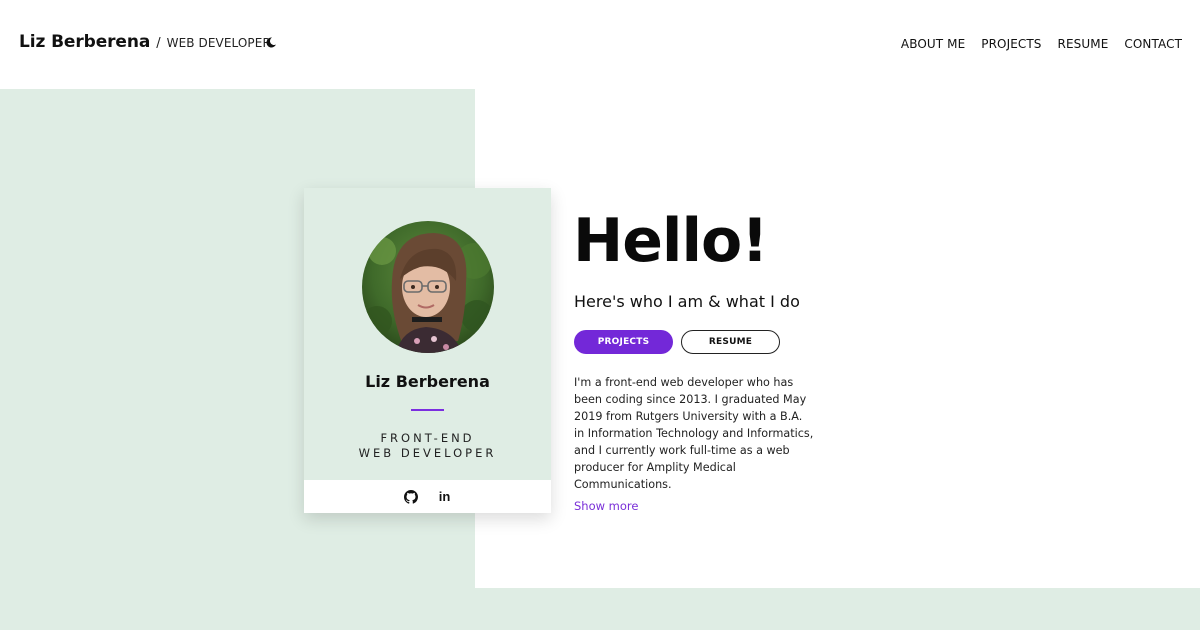 This screenshot has width=1200, height=630. Describe the element at coordinates (427, 410) in the screenshot. I see `card-divider` at that location.